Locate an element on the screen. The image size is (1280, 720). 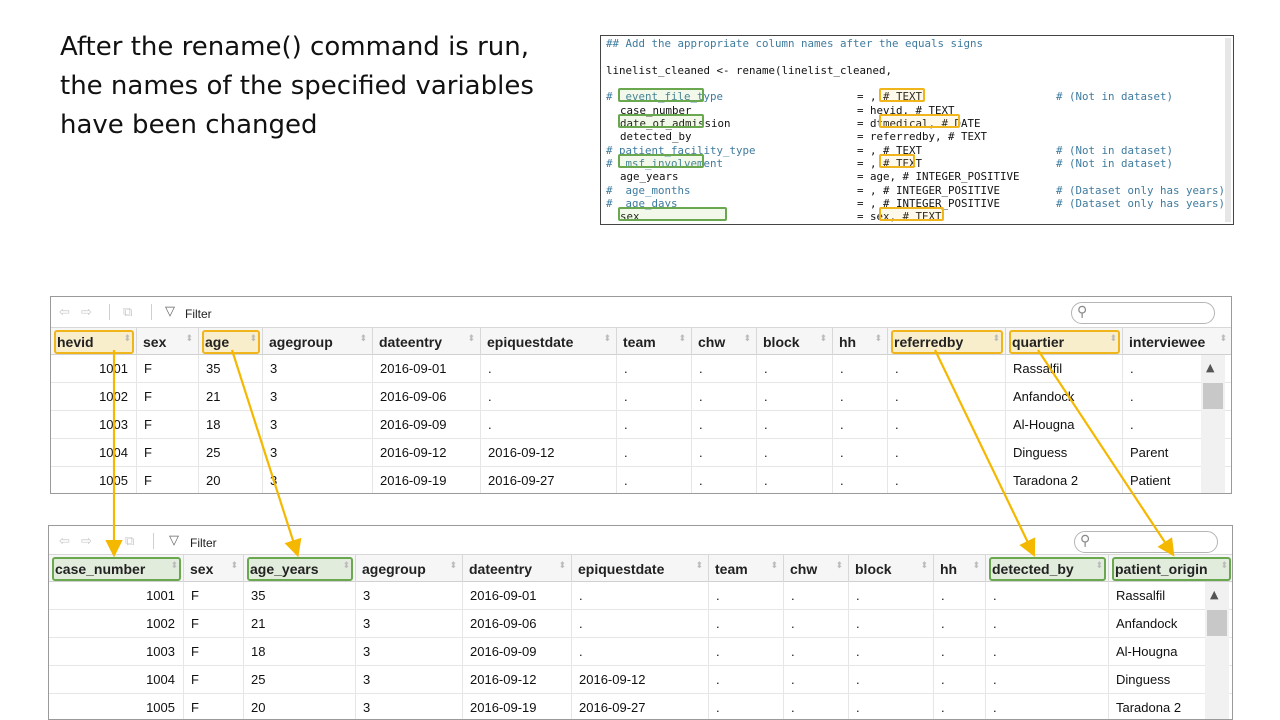
arrow-quartier-to-patient-origin is located at coordinates (1106, 453).